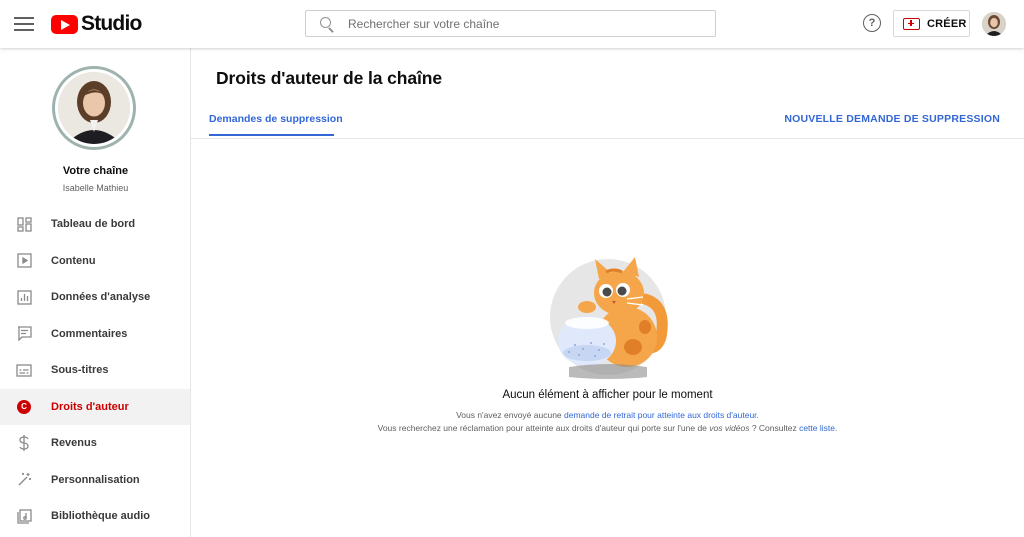 The image size is (1024, 537). What do you see at coordinates (24, 261) in the screenshot?
I see `content-icon` at bounding box center [24, 261].